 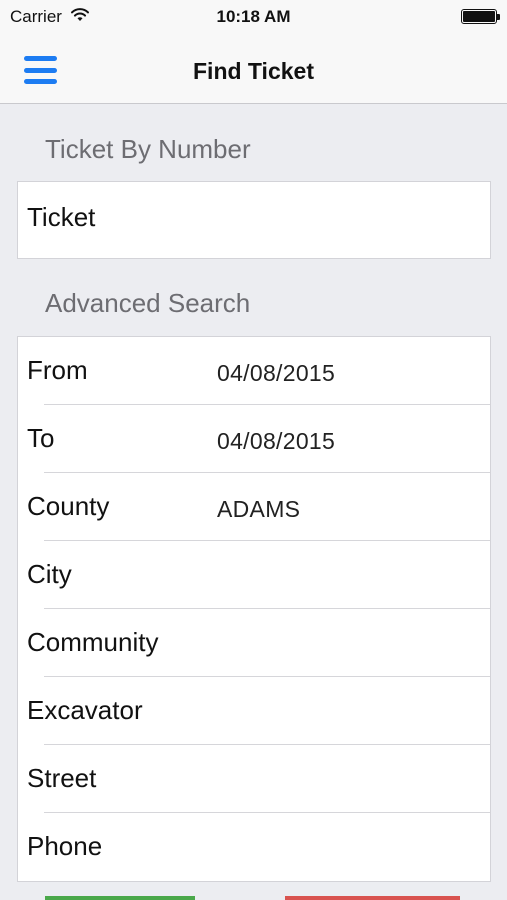 What do you see at coordinates (254, 643) in the screenshot?
I see `search-row-community: Community` at bounding box center [254, 643].